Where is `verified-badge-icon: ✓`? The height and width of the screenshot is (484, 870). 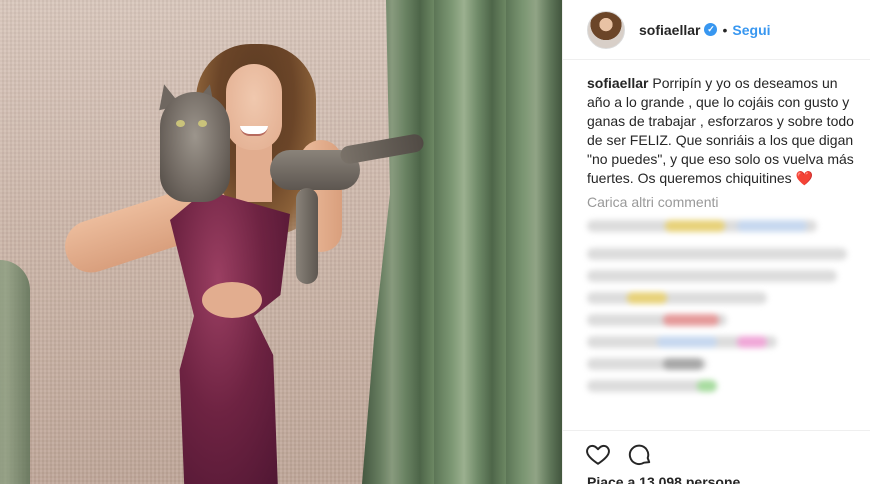 verified-badge-icon: ✓ is located at coordinates (711, 29).